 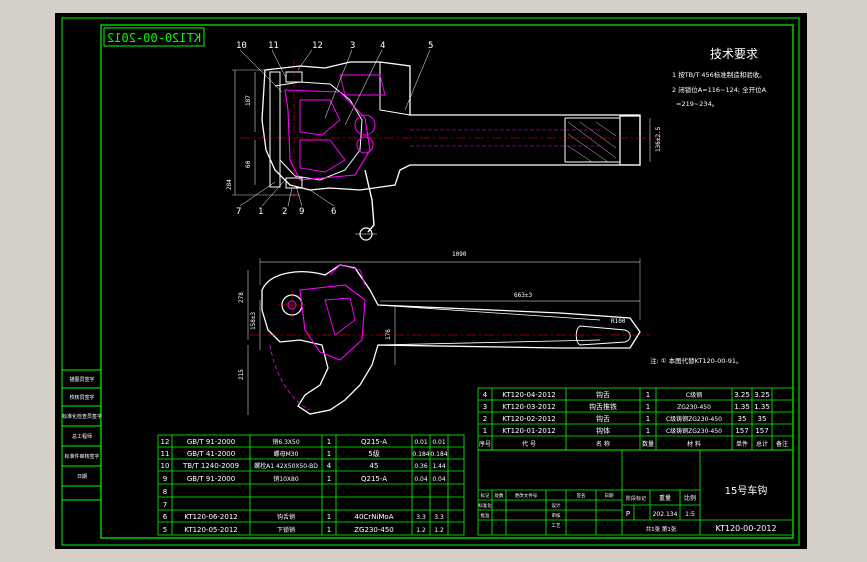 I want to click on side-label-2: 校核员签字, so click(x=81, y=397).